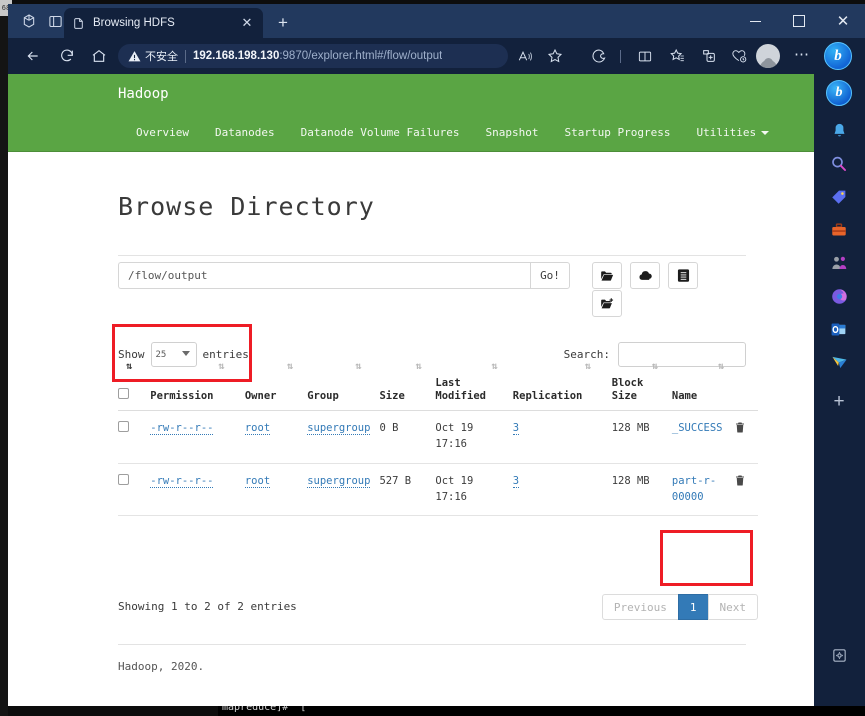 This screenshot has height=716, width=865. I want to click on maximize-icon, so click(799, 21).